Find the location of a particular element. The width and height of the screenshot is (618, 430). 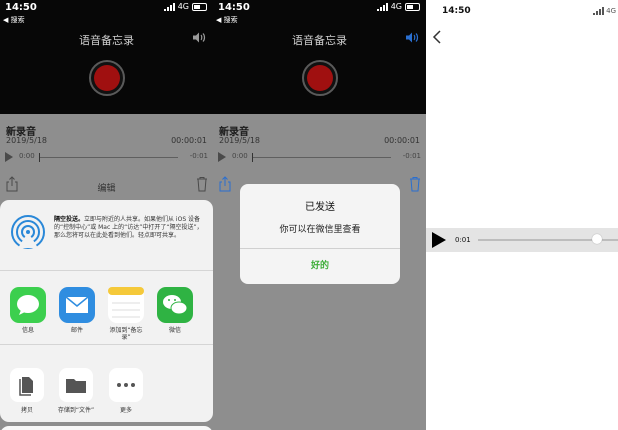

action-save-to-files: 存储到“文件” is located at coordinates (76, 391).